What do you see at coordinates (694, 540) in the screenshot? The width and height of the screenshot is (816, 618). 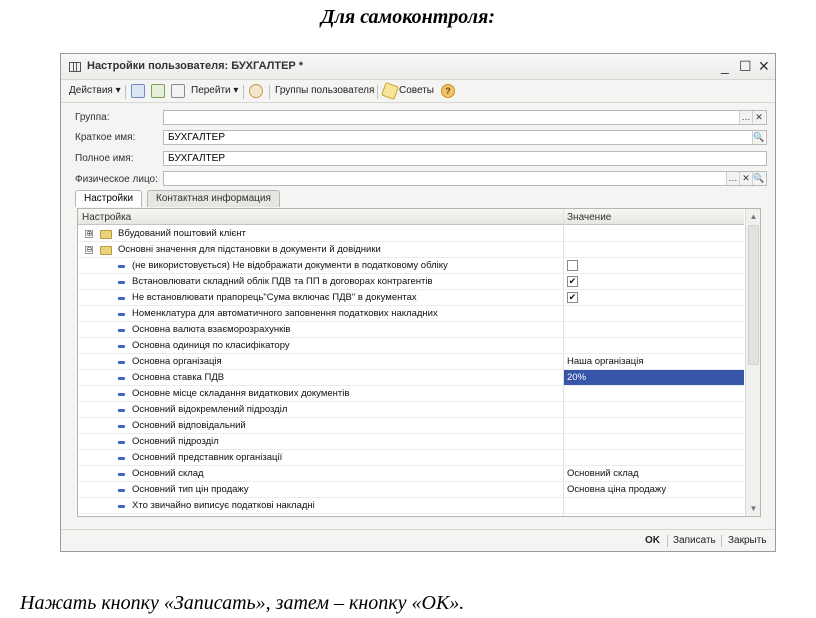 I see `save-button: Записать` at bounding box center [694, 540].